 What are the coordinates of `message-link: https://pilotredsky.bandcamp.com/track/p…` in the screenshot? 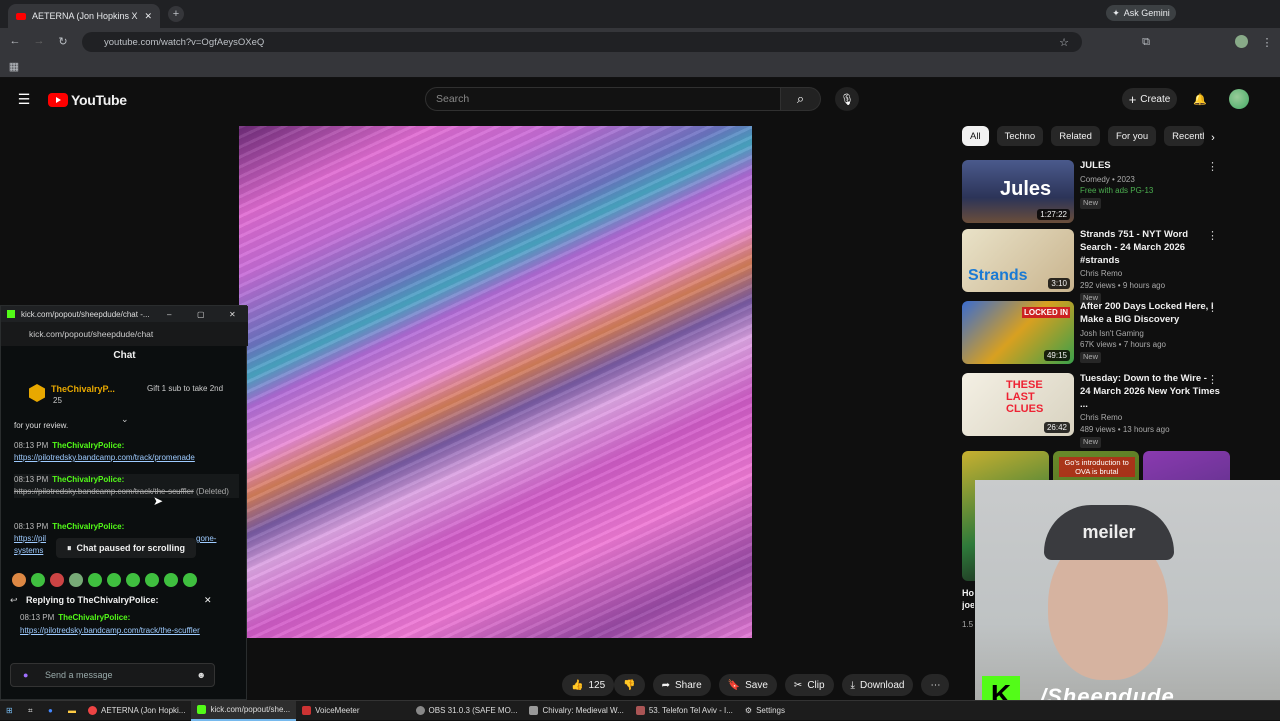 It's located at (104, 457).